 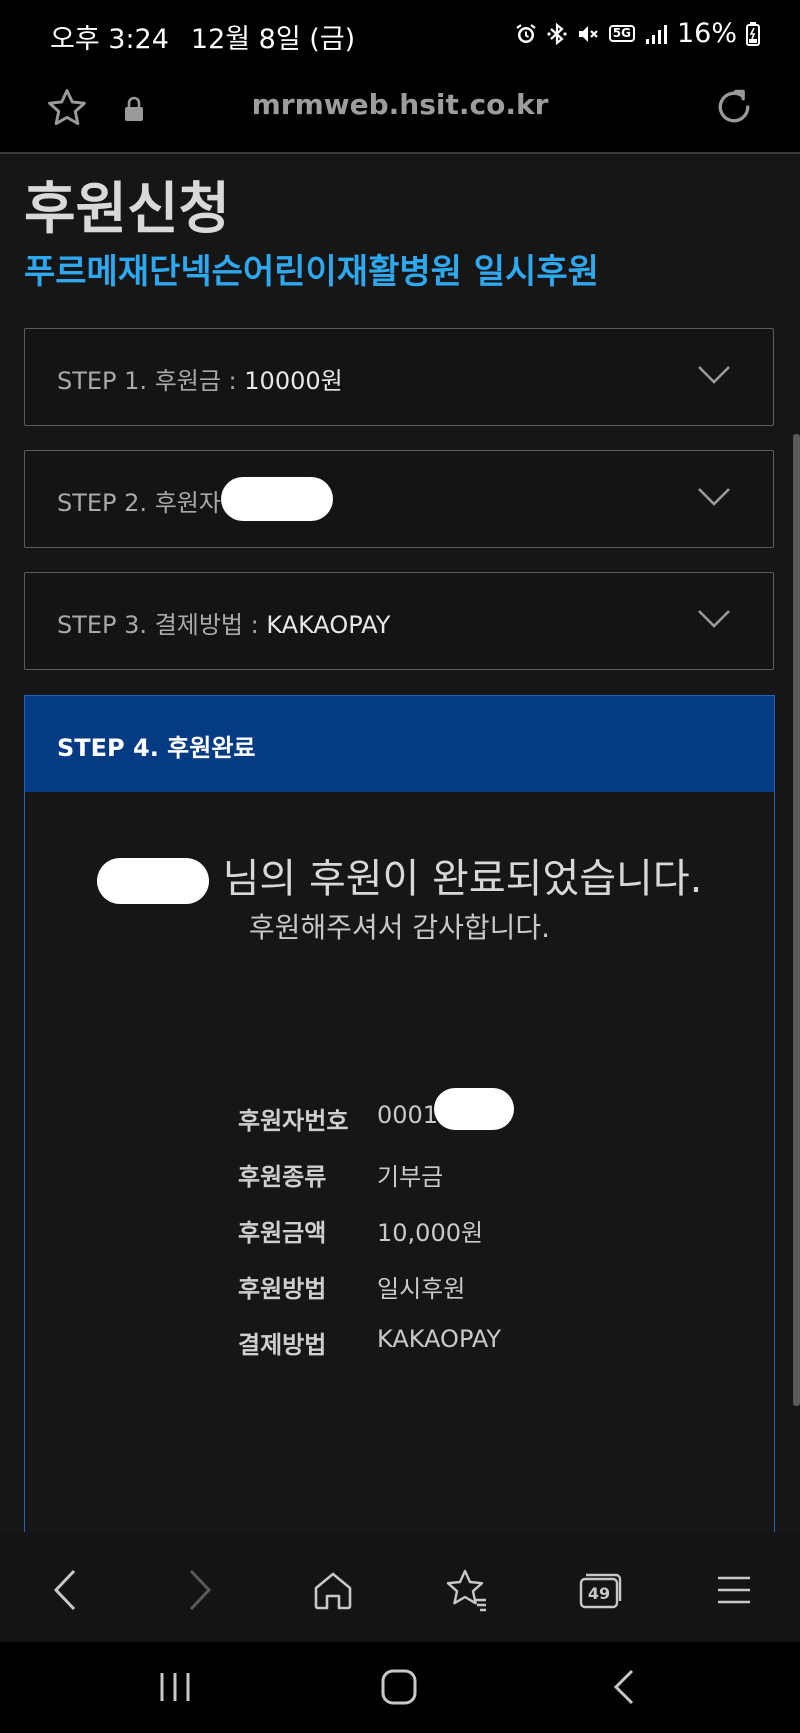 What do you see at coordinates (328, 625) in the screenshot?
I see `step-3-value: KAKAOPAY` at bounding box center [328, 625].